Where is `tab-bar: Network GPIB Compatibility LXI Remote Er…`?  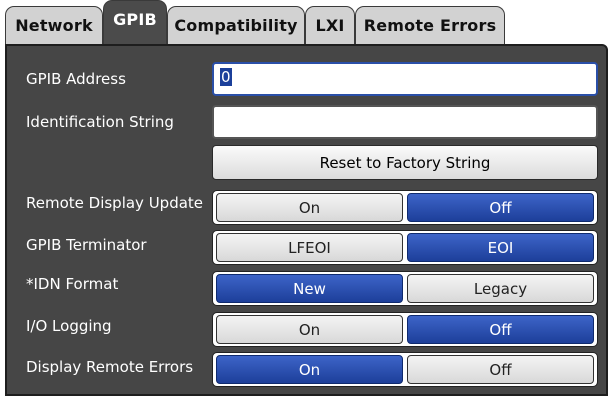 tab-bar: Network GPIB Compatibility LXI Remote Er… is located at coordinates (304, 22).